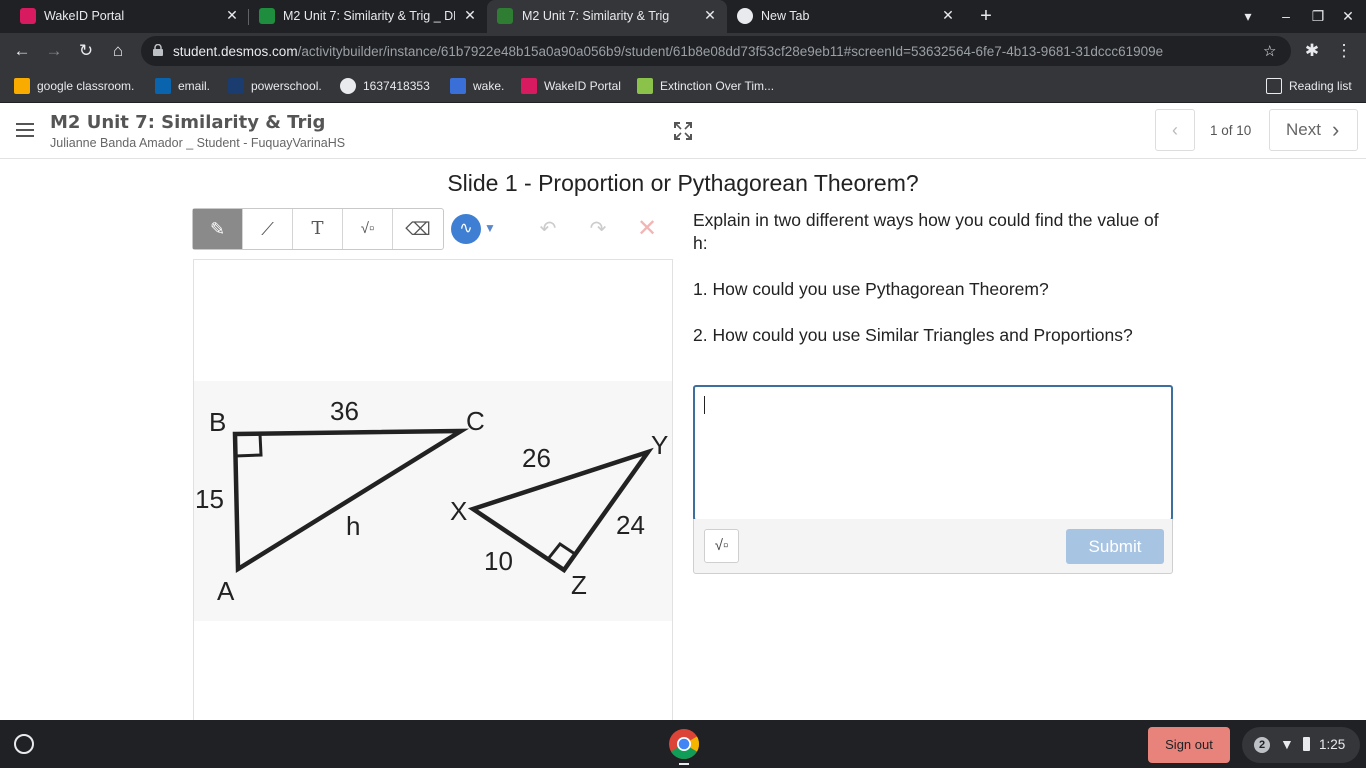 The width and height of the screenshot is (1366, 768). Describe the element at coordinates (1303, 129) in the screenshot. I see `next-label: Next` at that location.